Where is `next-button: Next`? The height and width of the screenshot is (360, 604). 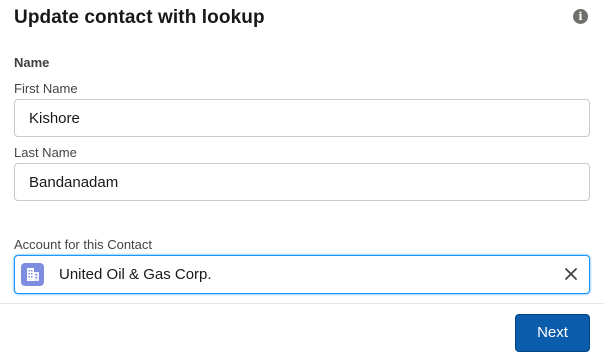 next-button: Next is located at coordinates (552, 333).